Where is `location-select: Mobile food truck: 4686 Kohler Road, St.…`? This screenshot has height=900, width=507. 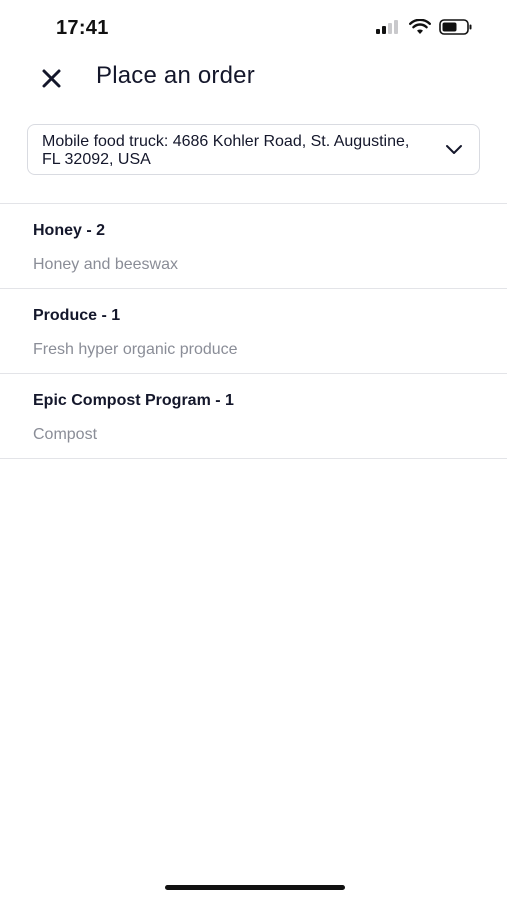
location-select: Mobile food truck: 4686 Kohler Road, St.… is located at coordinates (253, 149).